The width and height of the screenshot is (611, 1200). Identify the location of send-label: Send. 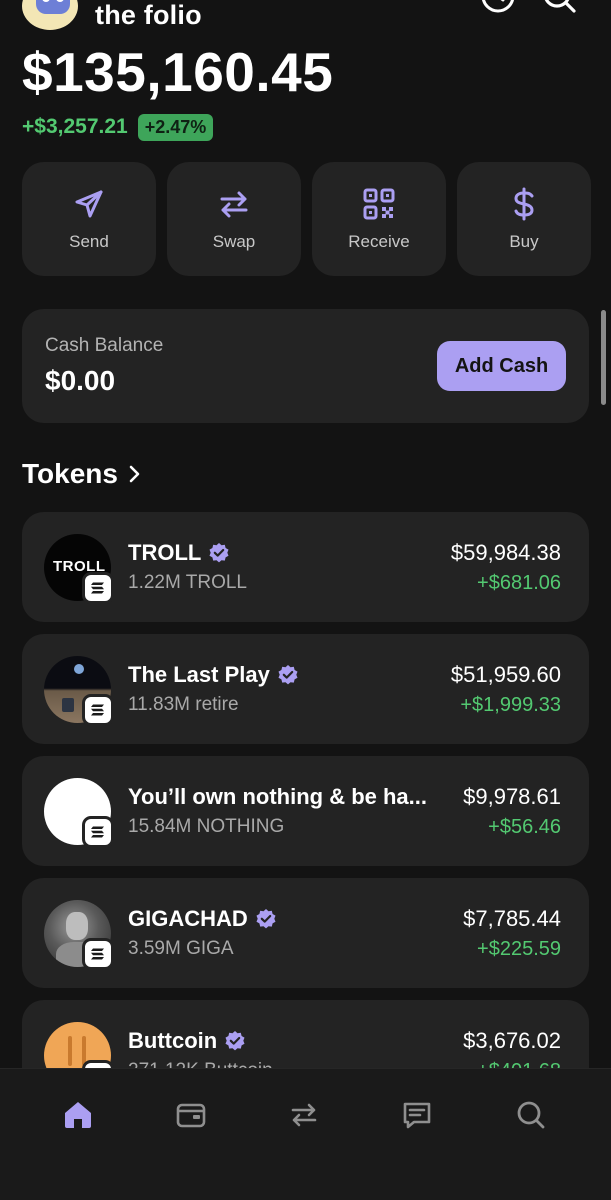
(89, 241).